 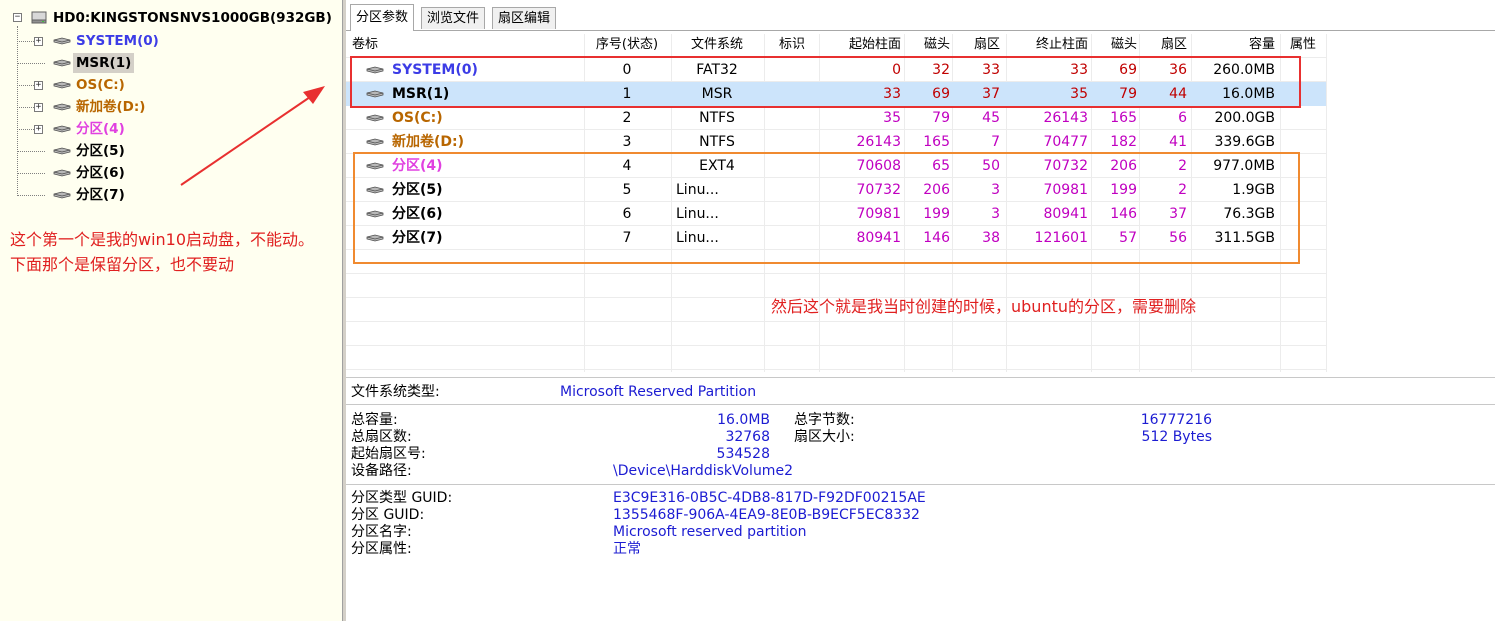 What do you see at coordinates (192, 18) in the screenshot?
I see `tree-disk-label: HD0:KINGSTONSNVS1000GB(932GB)` at bounding box center [192, 18].